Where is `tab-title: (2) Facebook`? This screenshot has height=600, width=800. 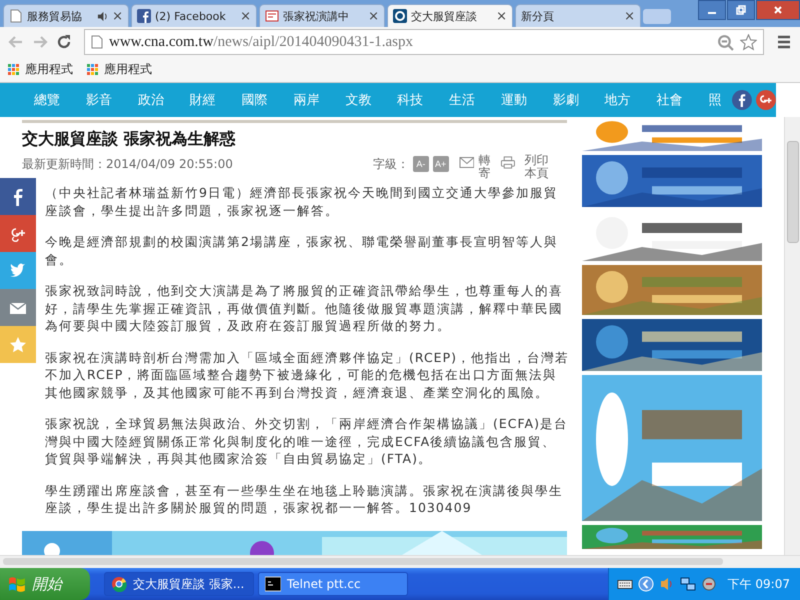 tab-title: (2) Facebook is located at coordinates (191, 16).